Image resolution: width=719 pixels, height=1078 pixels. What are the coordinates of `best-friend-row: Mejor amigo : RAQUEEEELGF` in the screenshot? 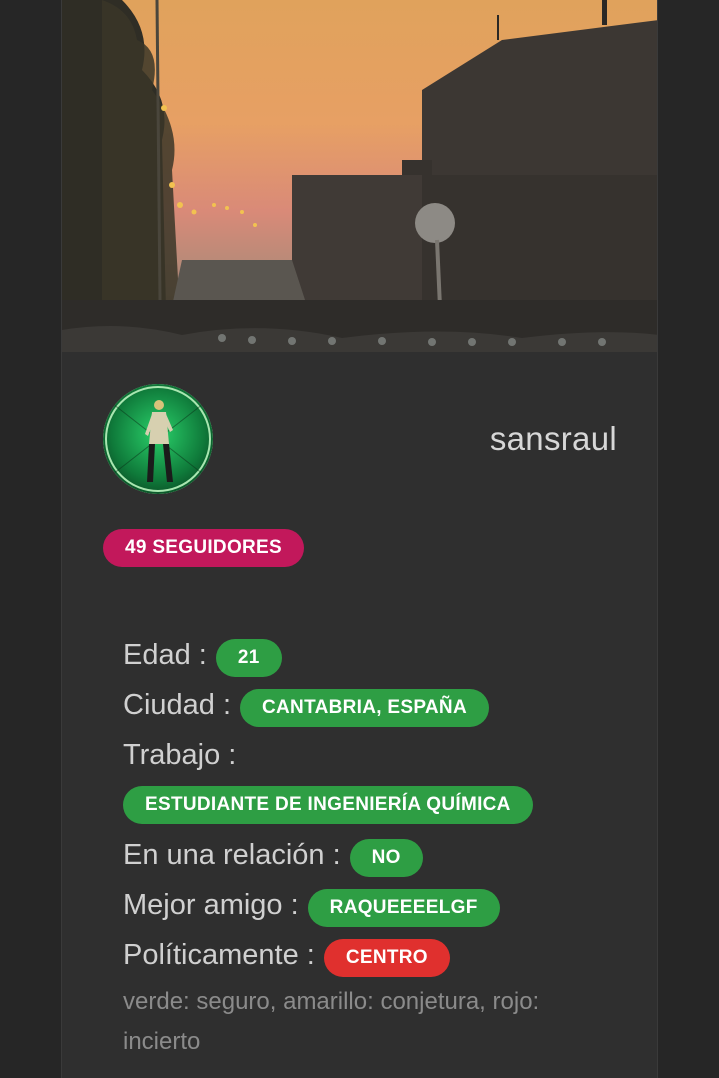 It's located at (373, 905).